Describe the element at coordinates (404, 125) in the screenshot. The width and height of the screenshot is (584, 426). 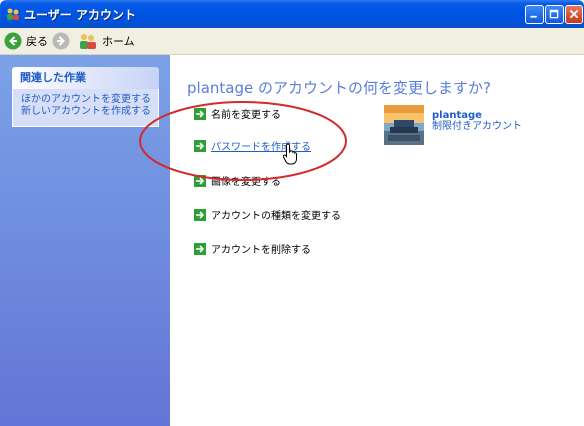
I see `account-picture-icon` at that location.